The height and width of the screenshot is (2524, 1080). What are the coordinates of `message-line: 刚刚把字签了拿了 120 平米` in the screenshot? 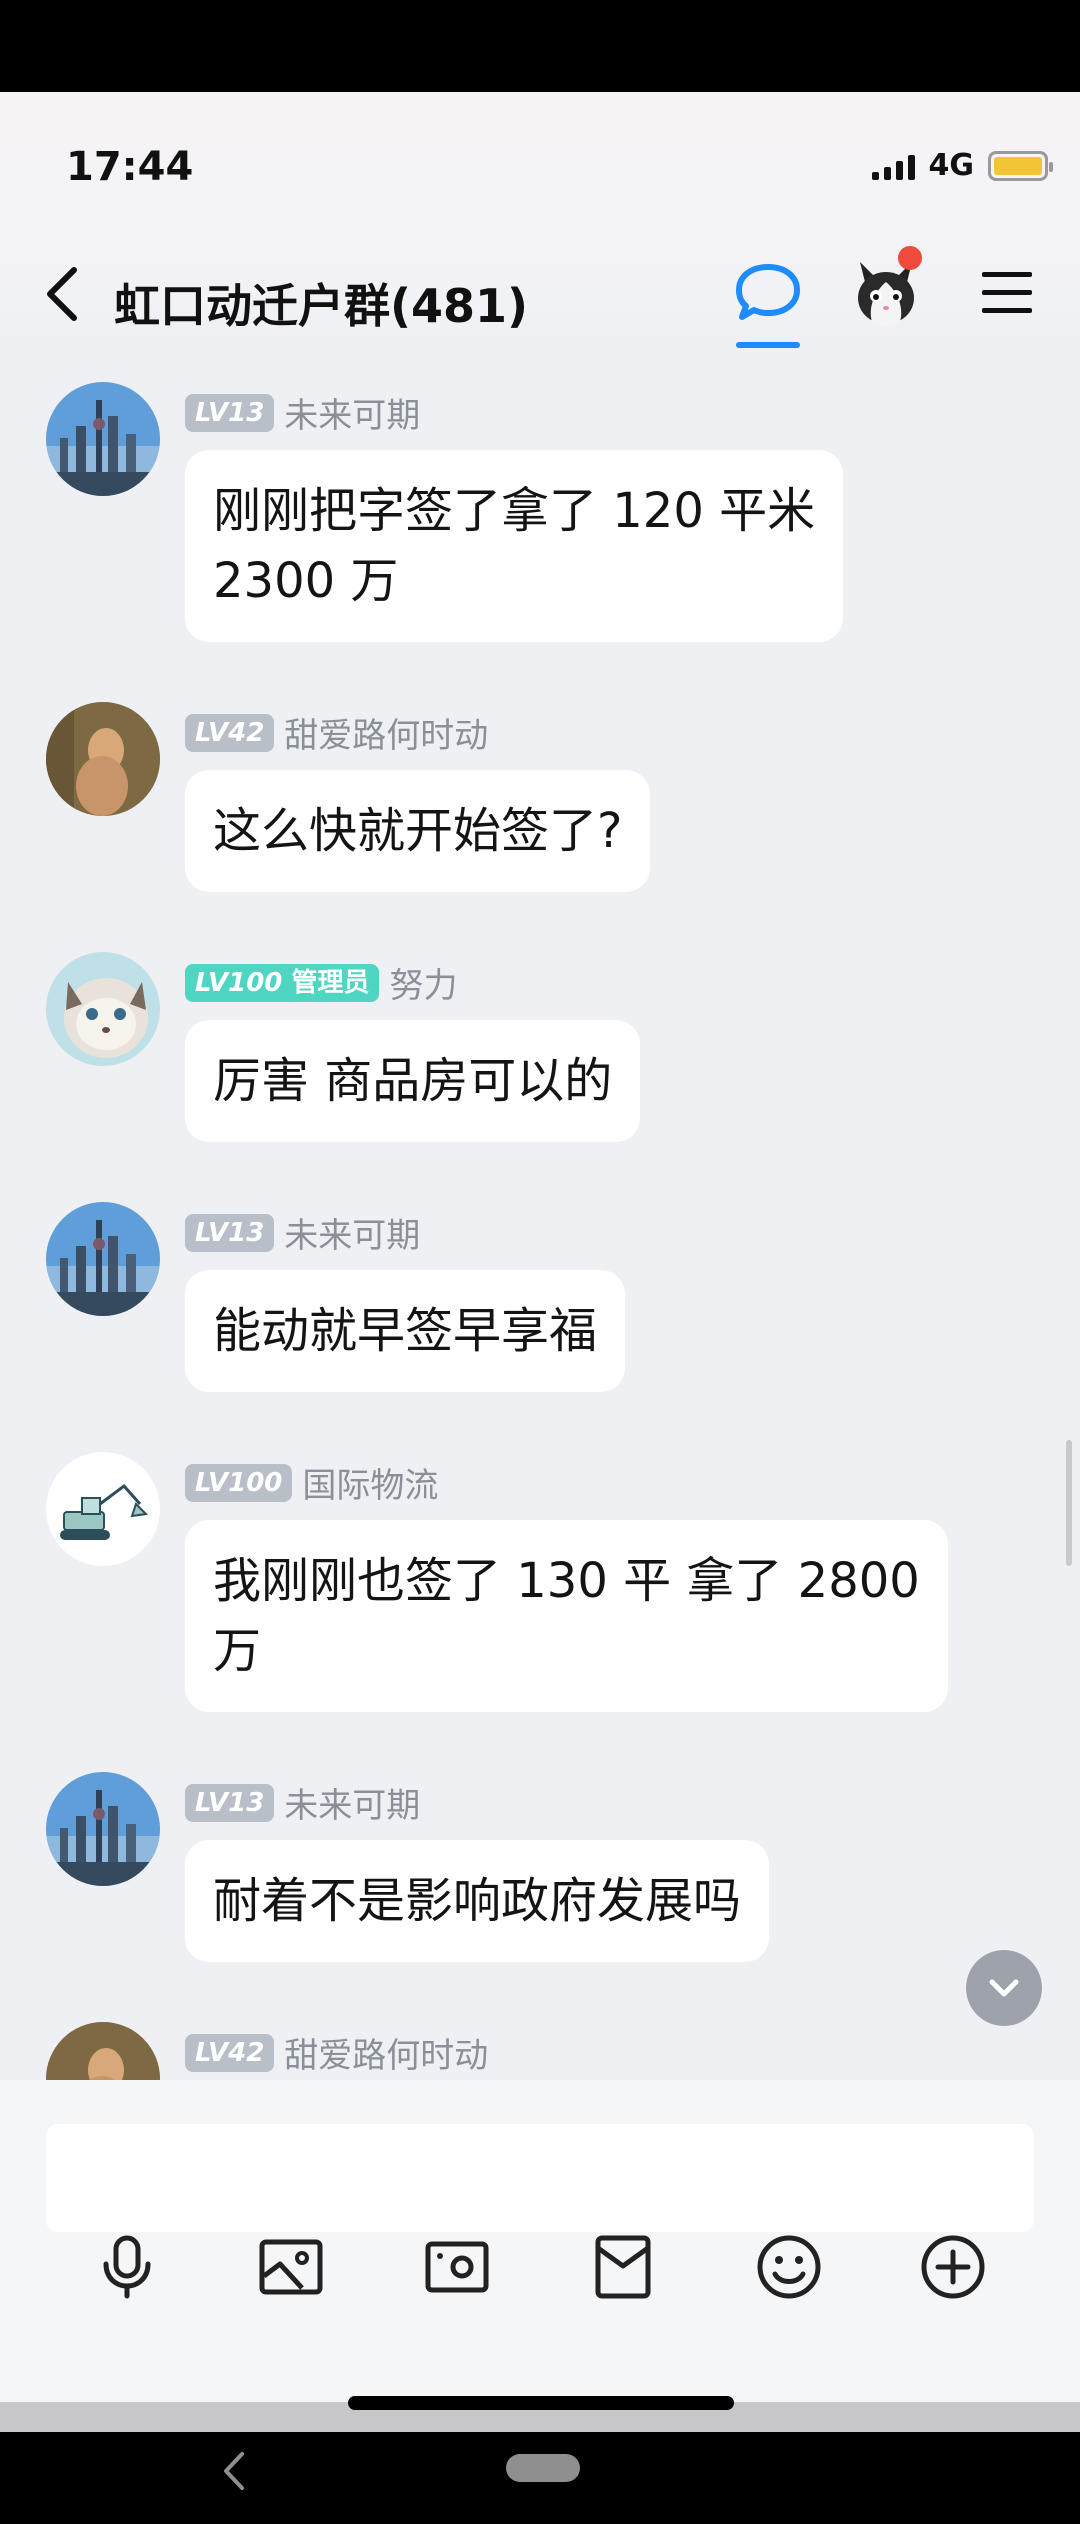 It's located at (514, 511).